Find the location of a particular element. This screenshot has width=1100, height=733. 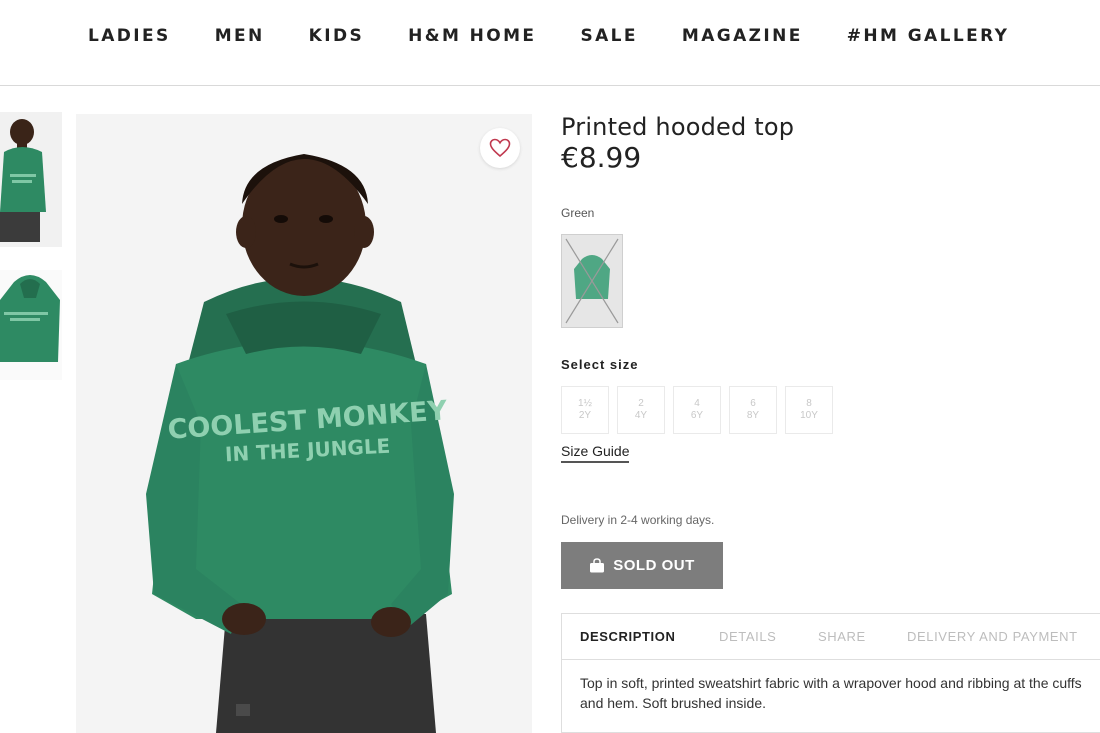

size-option-top: 1½ is located at coordinates (585, 403).